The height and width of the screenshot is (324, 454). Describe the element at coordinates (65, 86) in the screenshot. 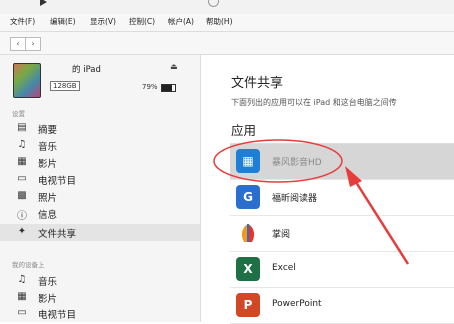

I see `capacity-badge: 128GB` at that location.